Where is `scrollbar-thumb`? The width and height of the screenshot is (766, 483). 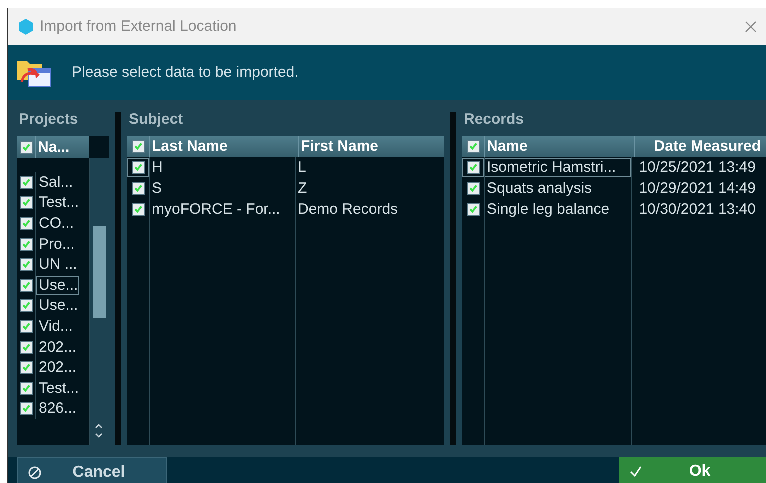 scrollbar-thumb is located at coordinates (99, 272).